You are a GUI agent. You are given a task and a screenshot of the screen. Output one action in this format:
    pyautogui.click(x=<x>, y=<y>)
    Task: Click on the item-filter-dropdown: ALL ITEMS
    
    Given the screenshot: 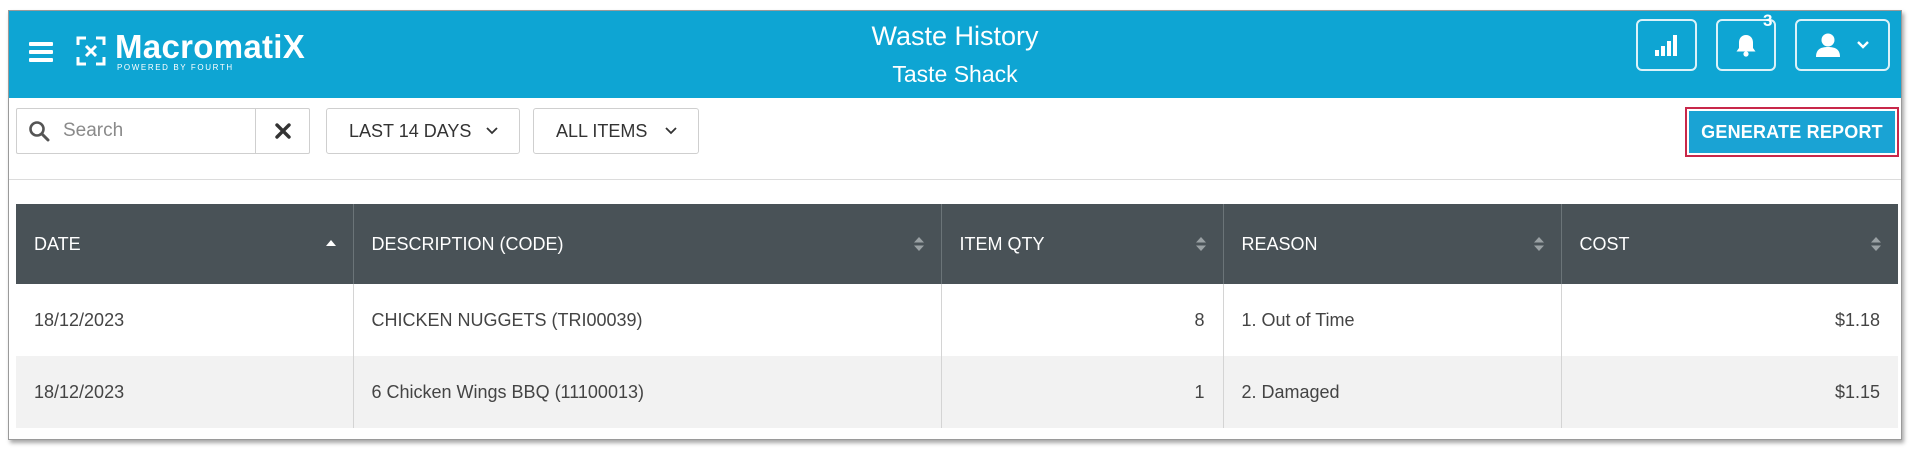 What is the action you would take?
    pyautogui.click(x=616, y=131)
    